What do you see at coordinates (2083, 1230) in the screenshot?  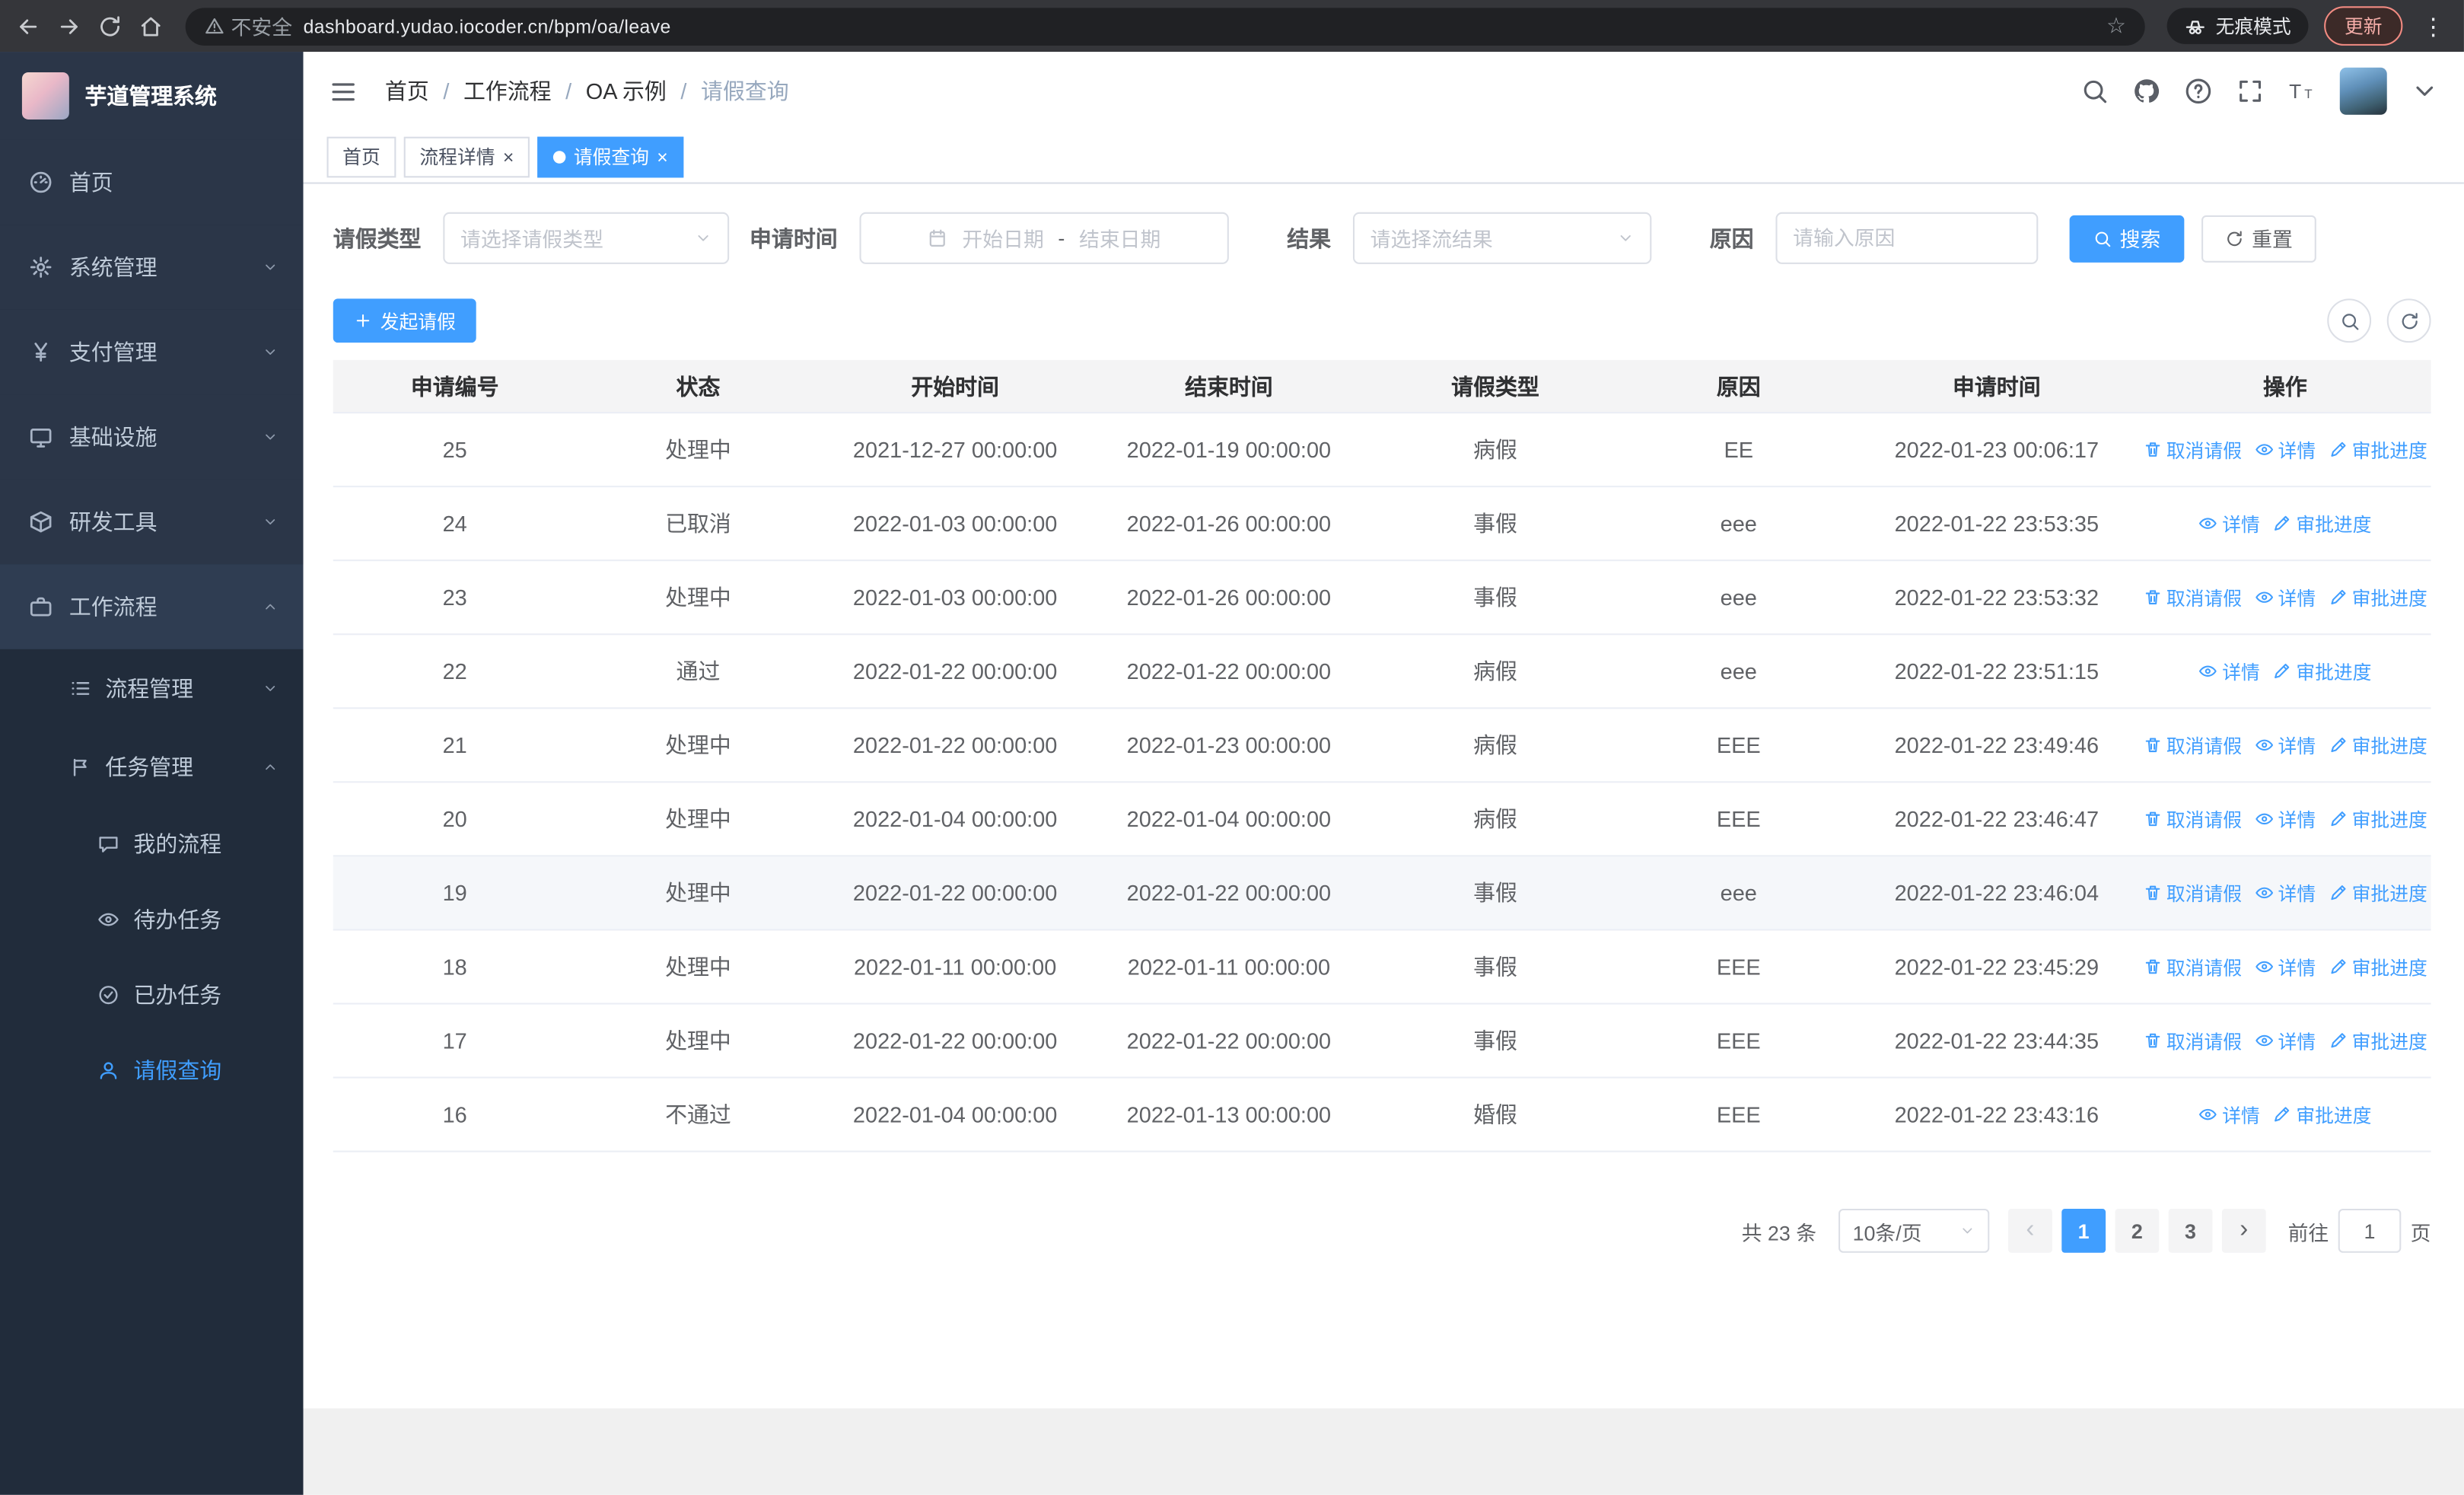 I see `page-button-1: 1` at bounding box center [2083, 1230].